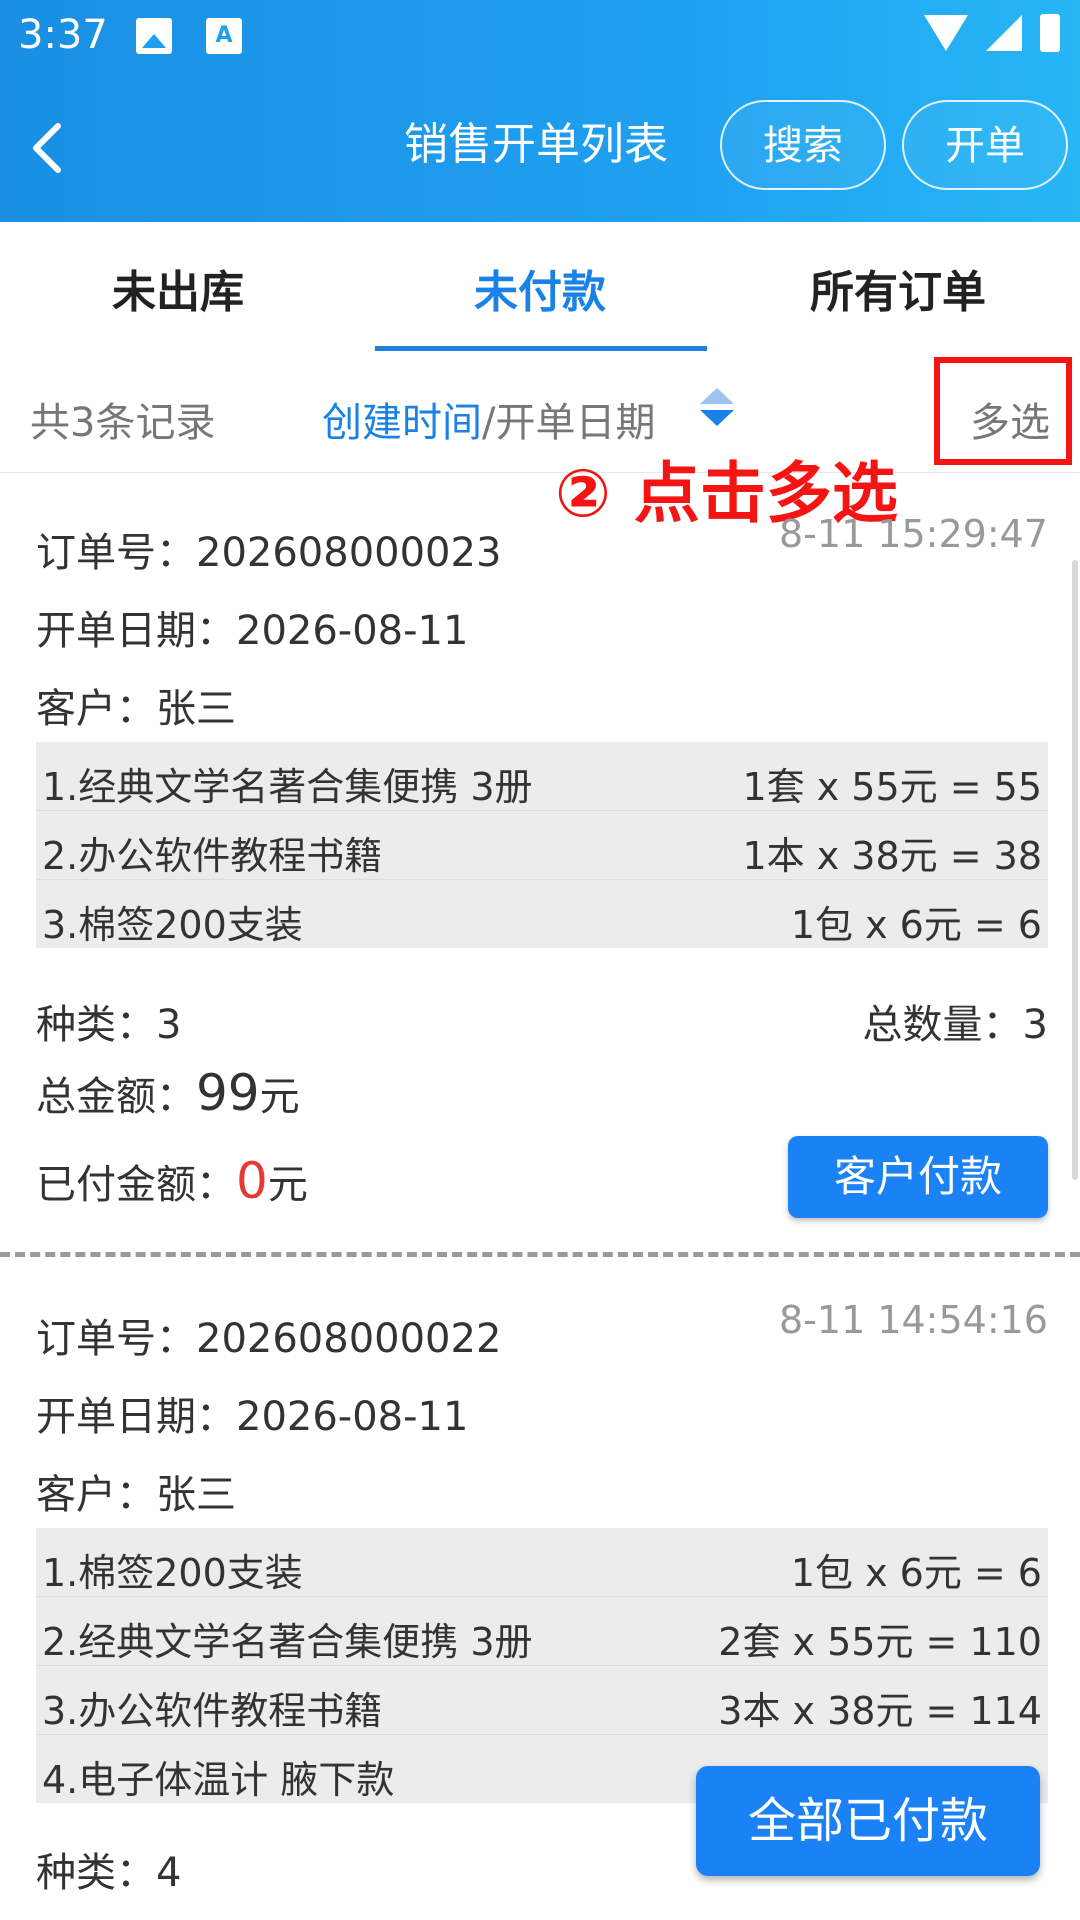  Describe the element at coordinates (540, 411) in the screenshot. I see `filter-bar: 共3条记录 创建时间/开单日期 多选` at that location.